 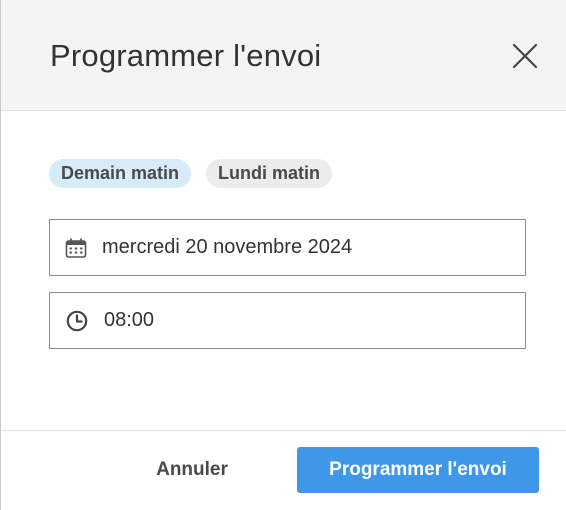 I want to click on dialog-title: Programmer l'envoi, so click(x=186, y=55).